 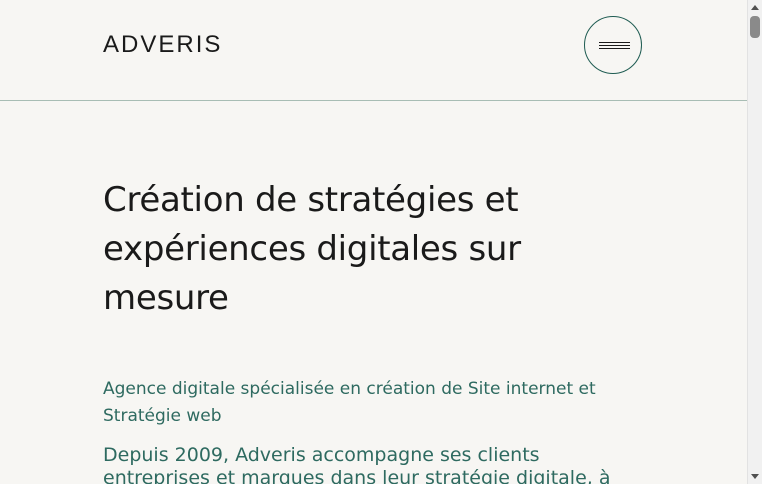 What do you see at coordinates (755, 476) in the screenshot?
I see `scroll-down-arrow-icon` at bounding box center [755, 476].